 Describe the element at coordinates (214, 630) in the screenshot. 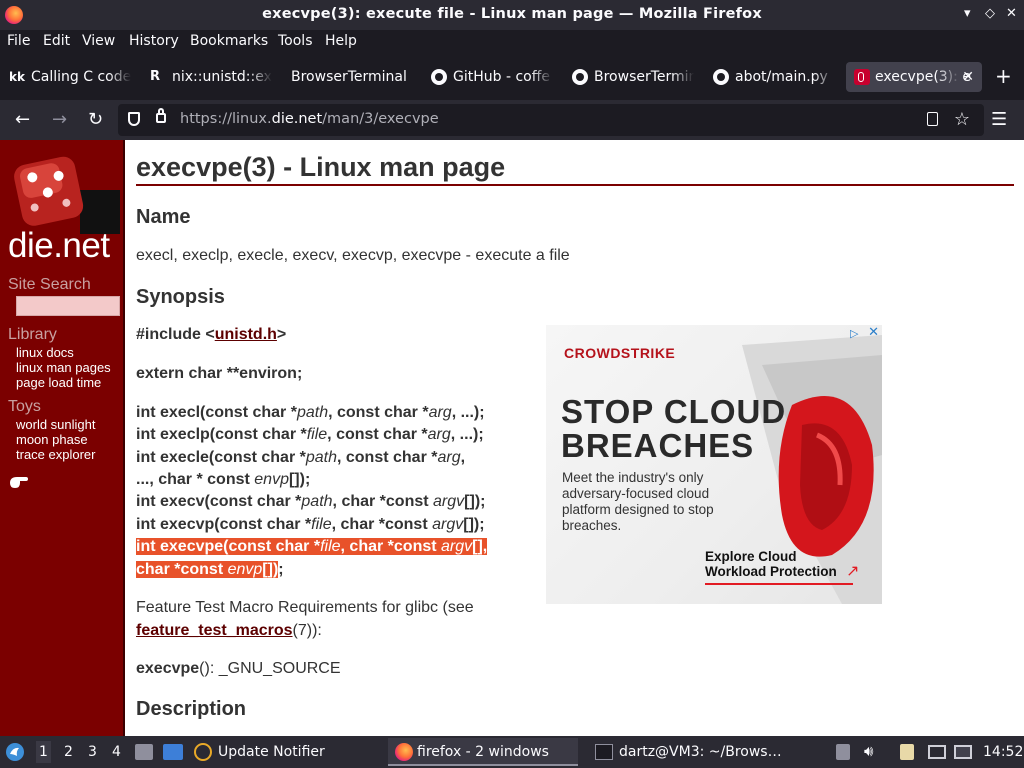

I see `feature-test-macros-link: feature_test_macros` at that location.